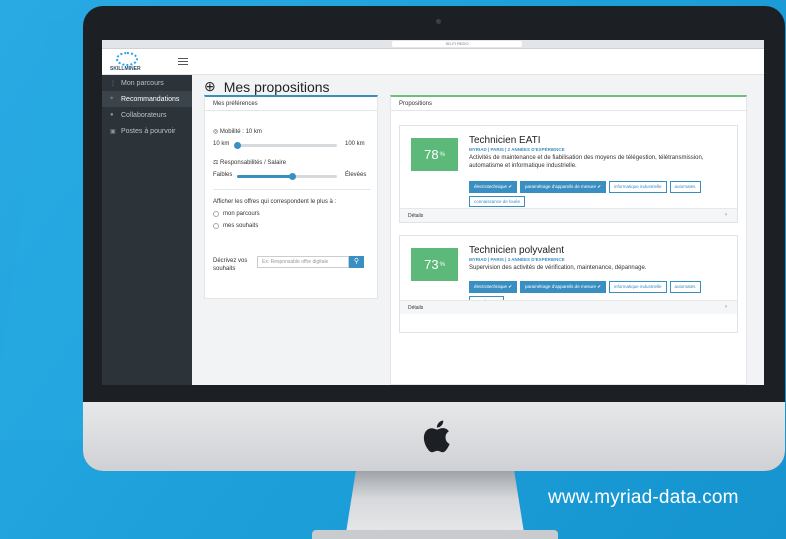 Image resolution: width=786 pixels, height=539 pixels. What do you see at coordinates (292, 189) in the screenshot?
I see `divider` at bounding box center [292, 189].